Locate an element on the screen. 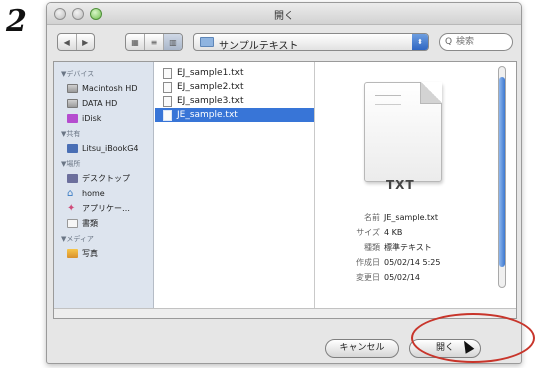 The width and height of the screenshot is (539, 368). sidebar-item-label: 写真 is located at coordinates (90, 253).